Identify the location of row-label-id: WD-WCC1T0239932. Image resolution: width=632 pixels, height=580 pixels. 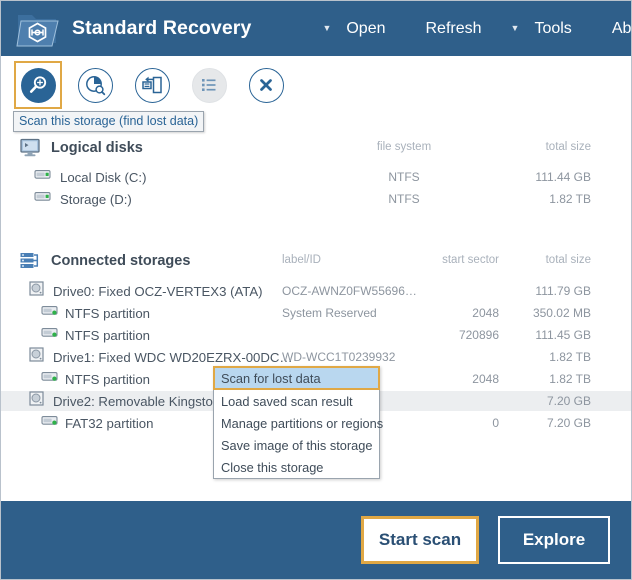
(339, 357).